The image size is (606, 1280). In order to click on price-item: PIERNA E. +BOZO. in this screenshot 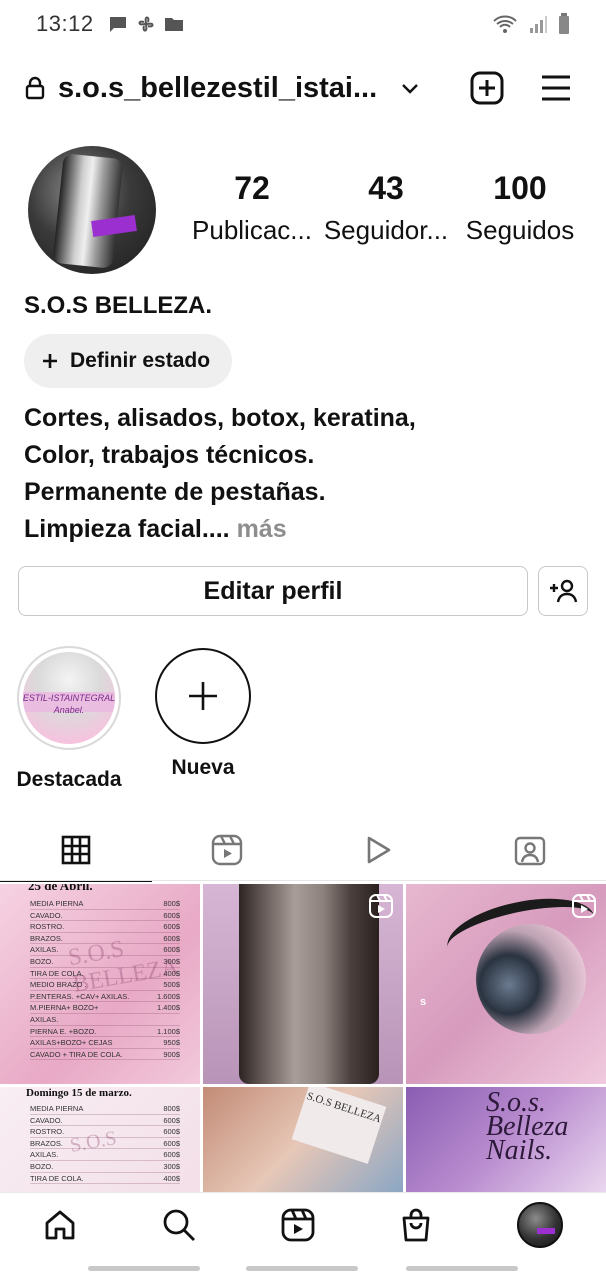, I will do `click(63, 1031)`.